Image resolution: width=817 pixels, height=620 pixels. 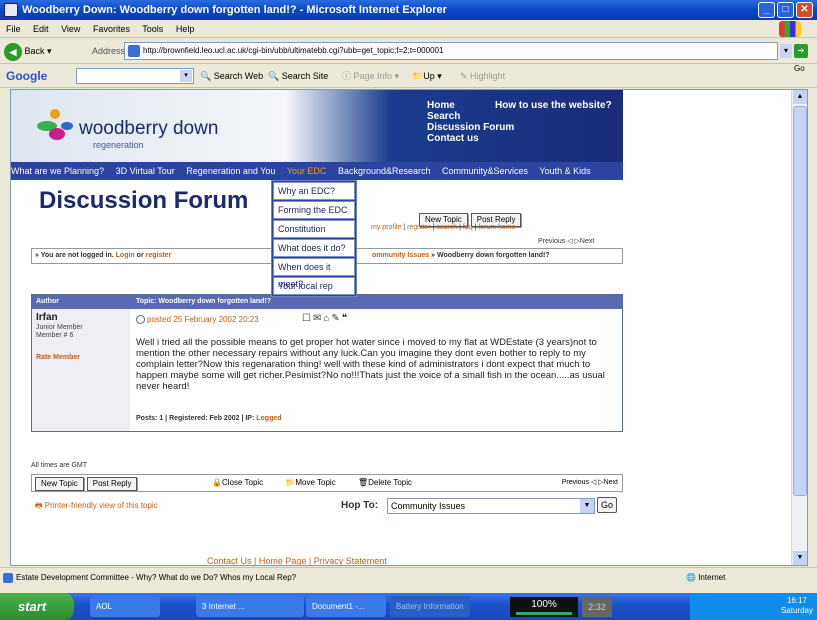 I want to click on search-web-label: Search Web, so click(x=238, y=76).